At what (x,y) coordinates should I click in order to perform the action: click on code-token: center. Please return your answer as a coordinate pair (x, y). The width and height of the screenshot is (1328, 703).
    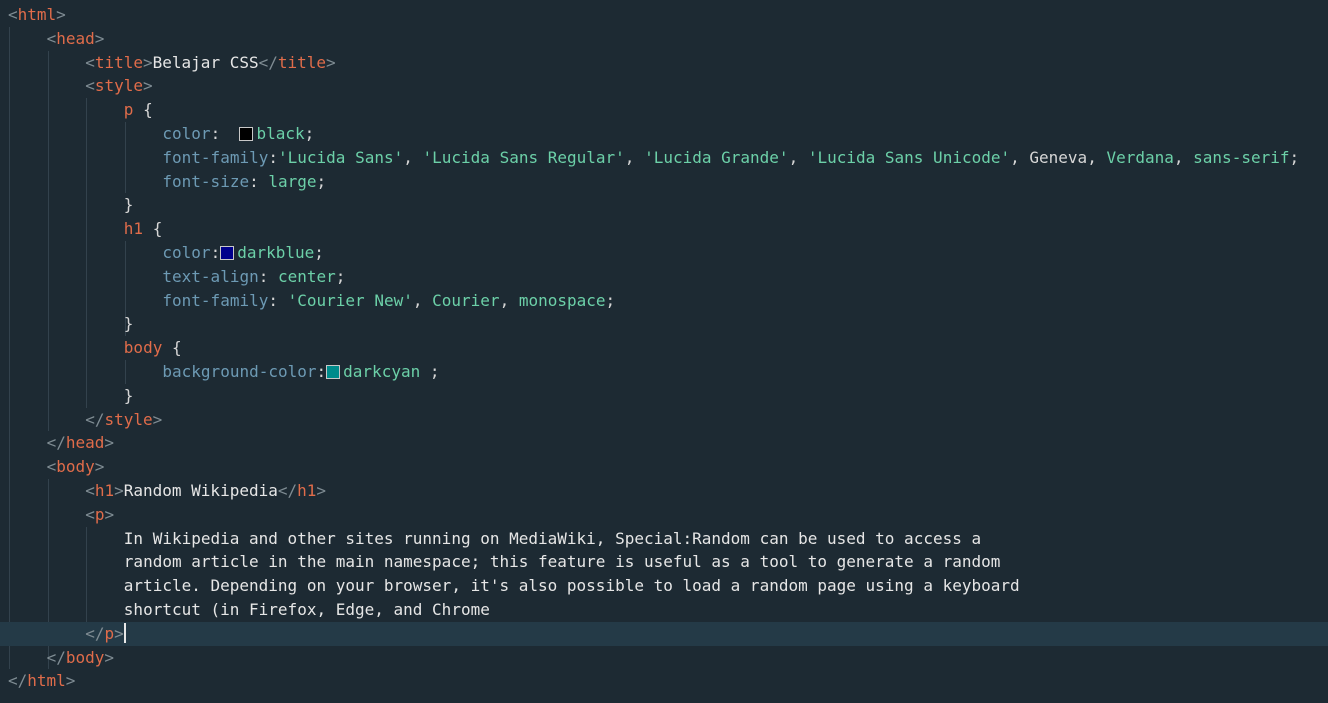
    Looking at the image, I should click on (306, 276).